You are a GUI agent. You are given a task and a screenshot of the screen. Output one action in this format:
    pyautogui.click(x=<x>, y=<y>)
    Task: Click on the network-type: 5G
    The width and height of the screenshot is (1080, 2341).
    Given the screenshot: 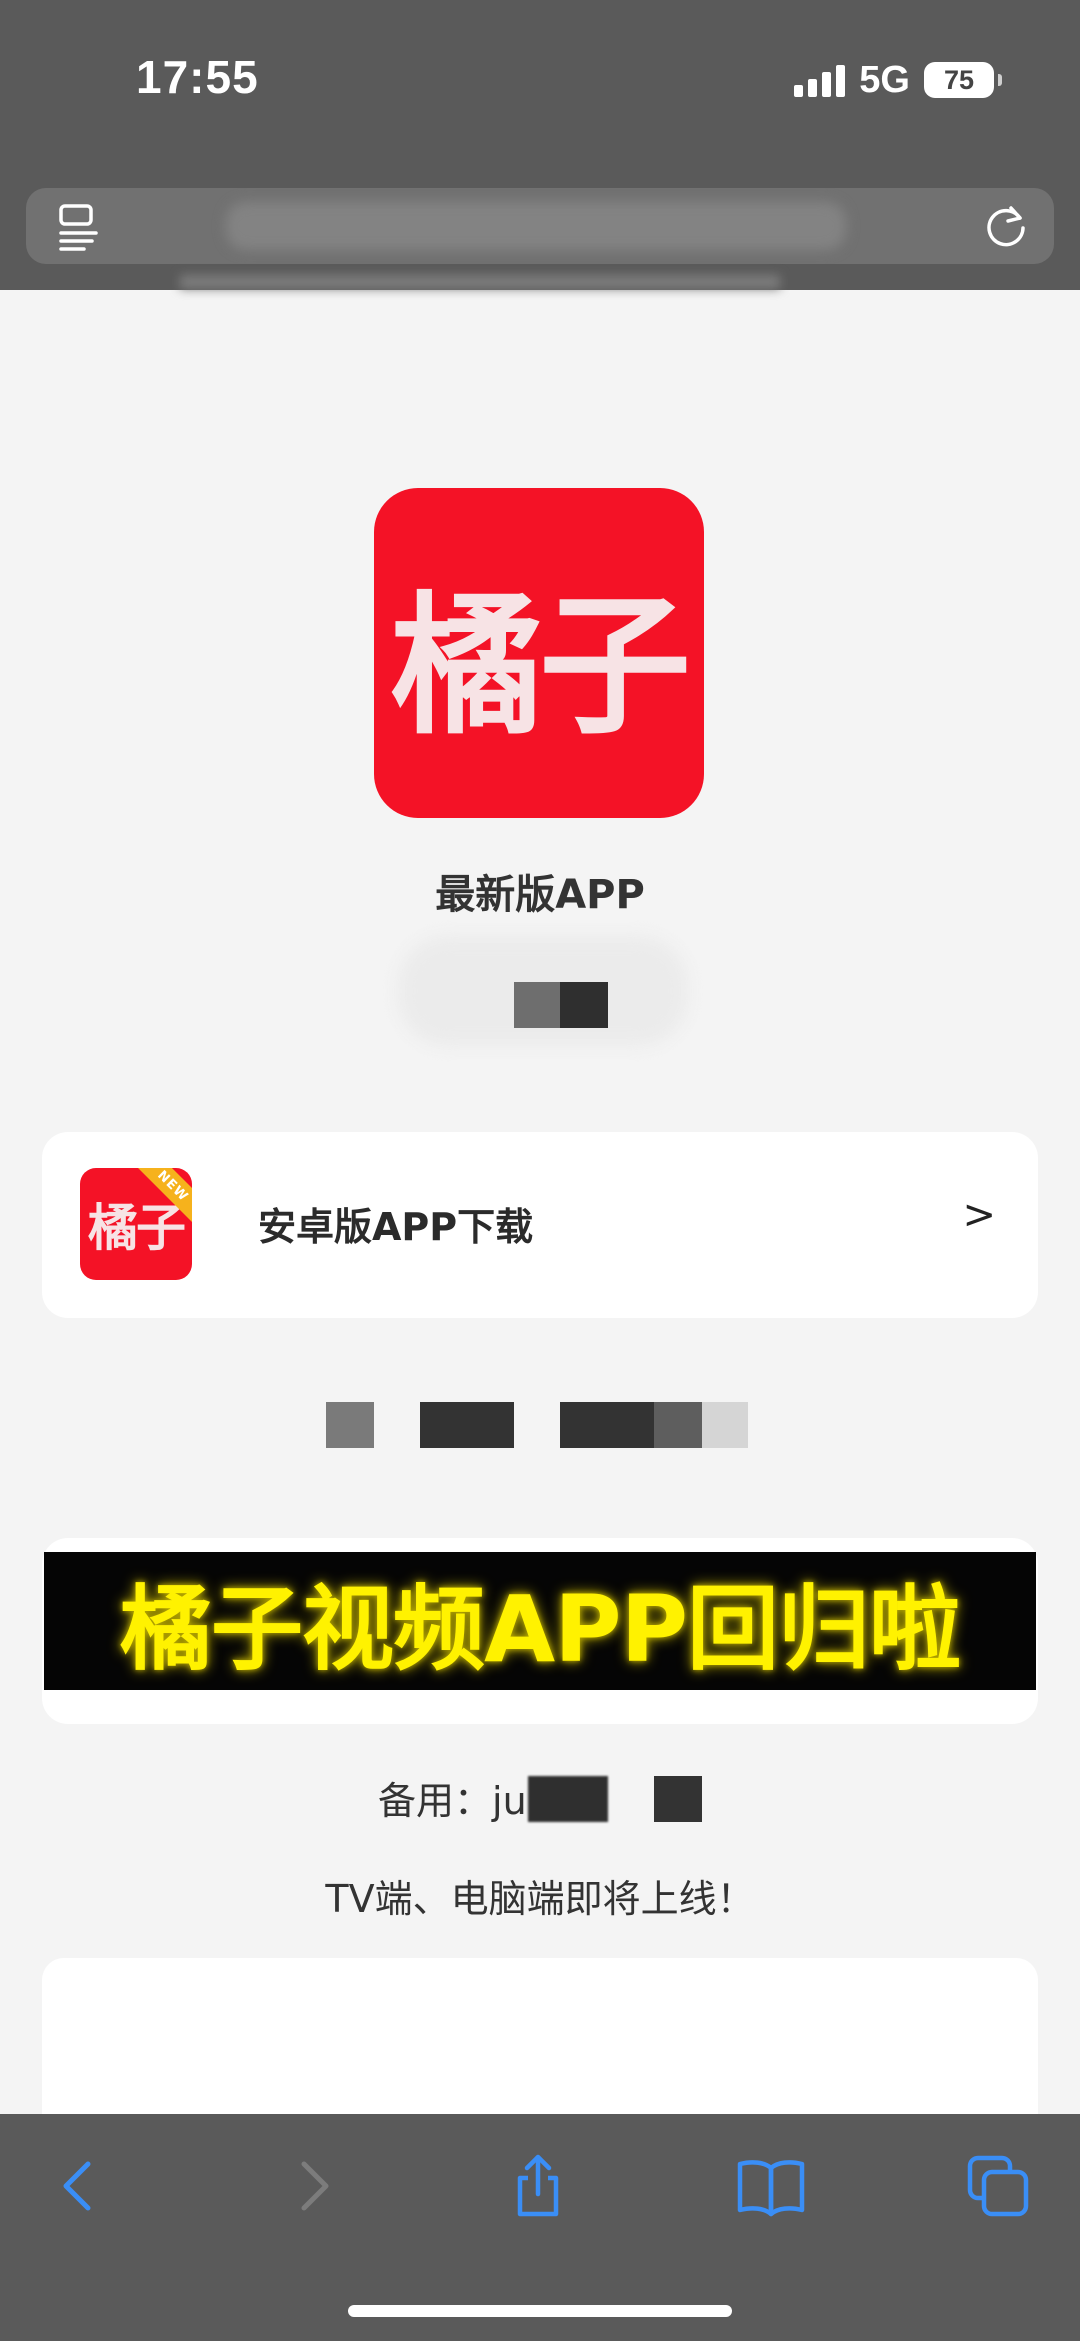 What is the action you would take?
    pyautogui.click(x=884, y=79)
    